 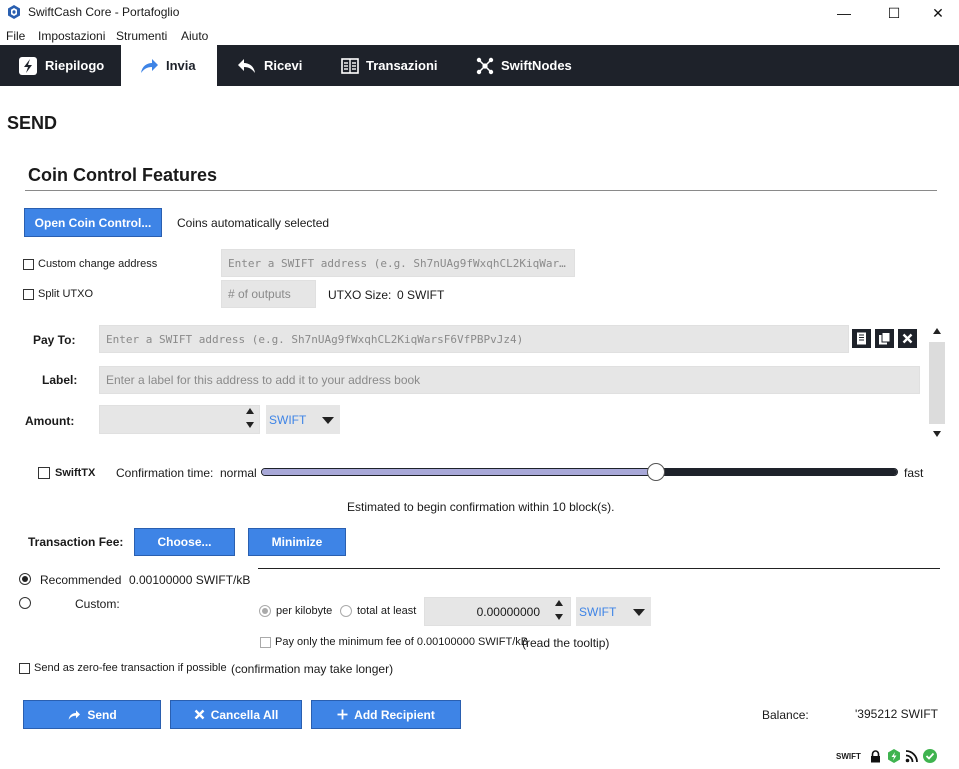 I want to click on tab-receive-label: Ricevi, so click(x=283, y=65).